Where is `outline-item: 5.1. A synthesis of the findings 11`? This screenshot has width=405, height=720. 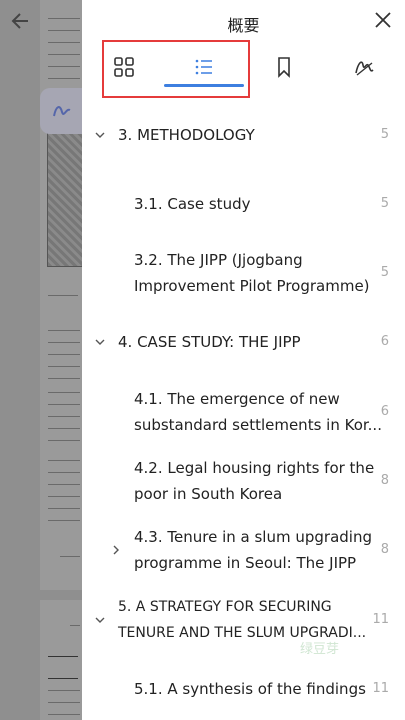 outline-item: 5.1. A synthesis of the findings 11 is located at coordinates (243, 689).